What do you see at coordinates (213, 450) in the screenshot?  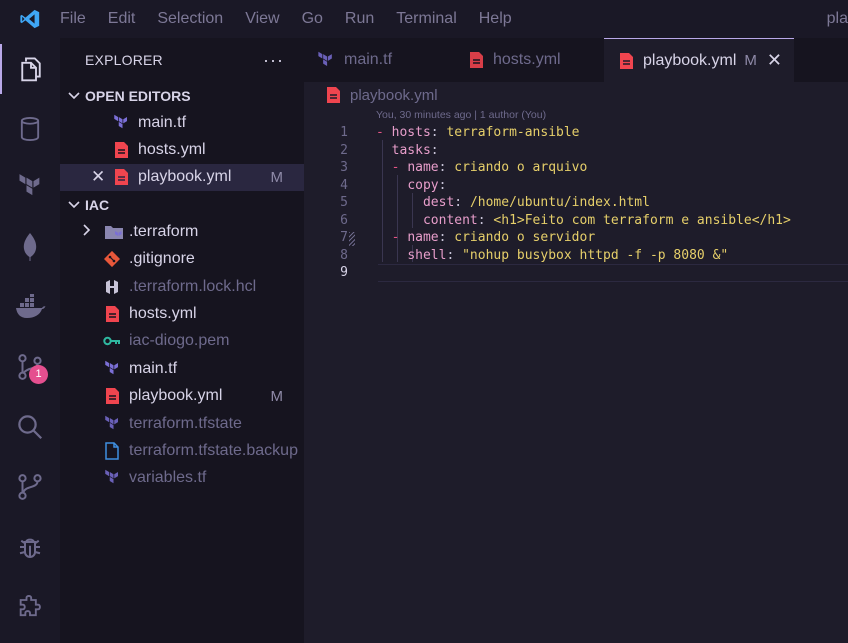 I see `file-name: terraform.tfstate.backup` at bounding box center [213, 450].